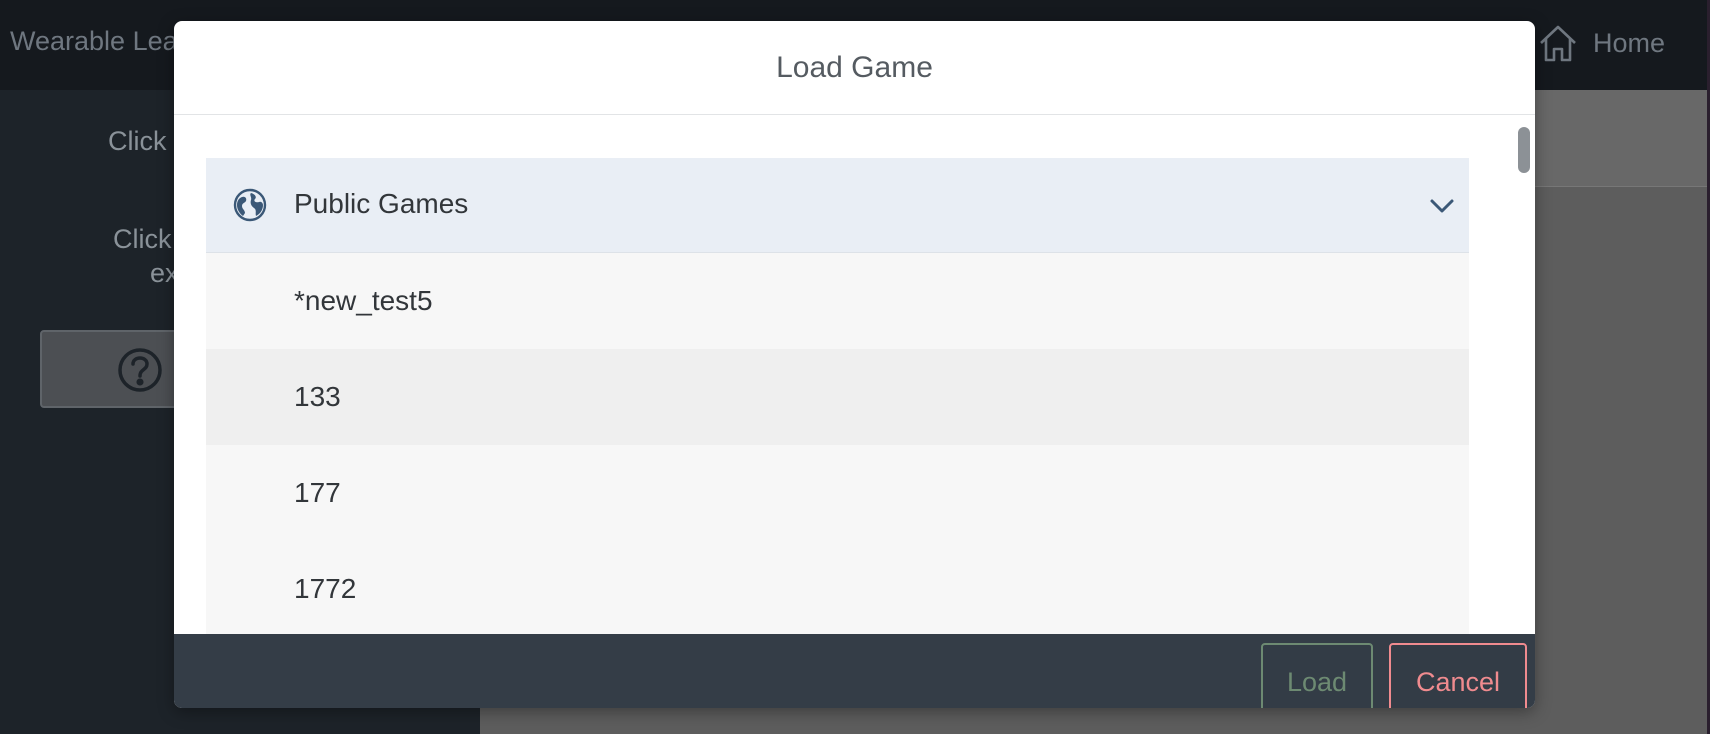 The width and height of the screenshot is (1710, 734). Describe the element at coordinates (837, 301) in the screenshot. I see `list-item: *new_test5` at that location.